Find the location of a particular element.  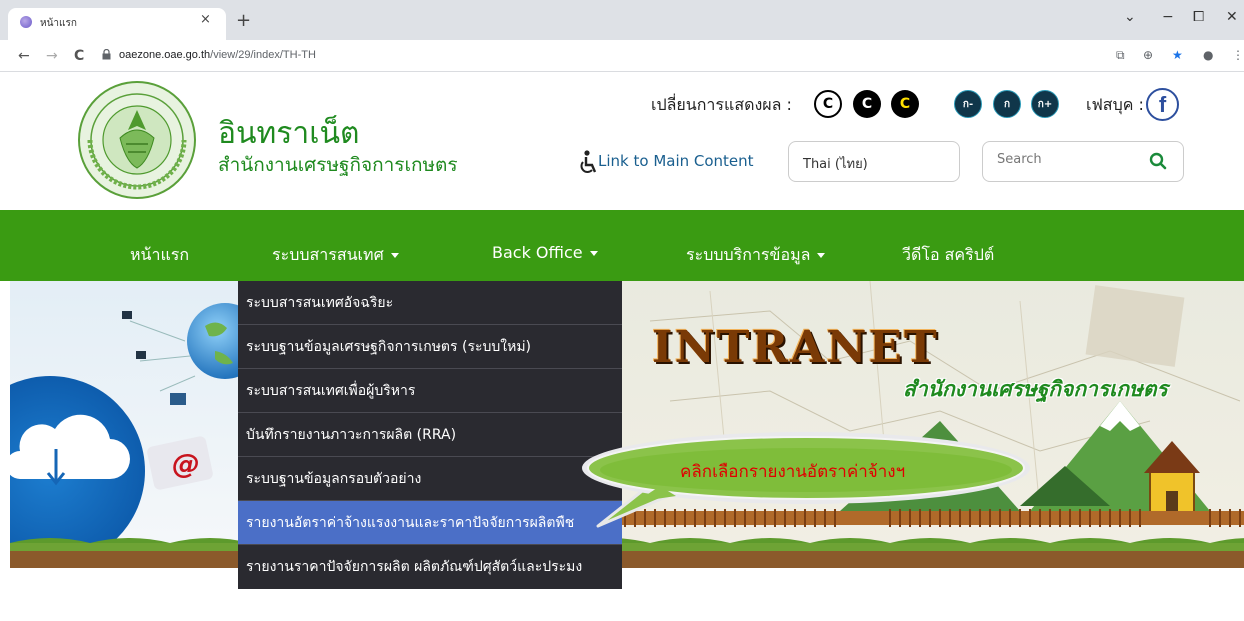

back-button: ← is located at coordinates (24, 56).